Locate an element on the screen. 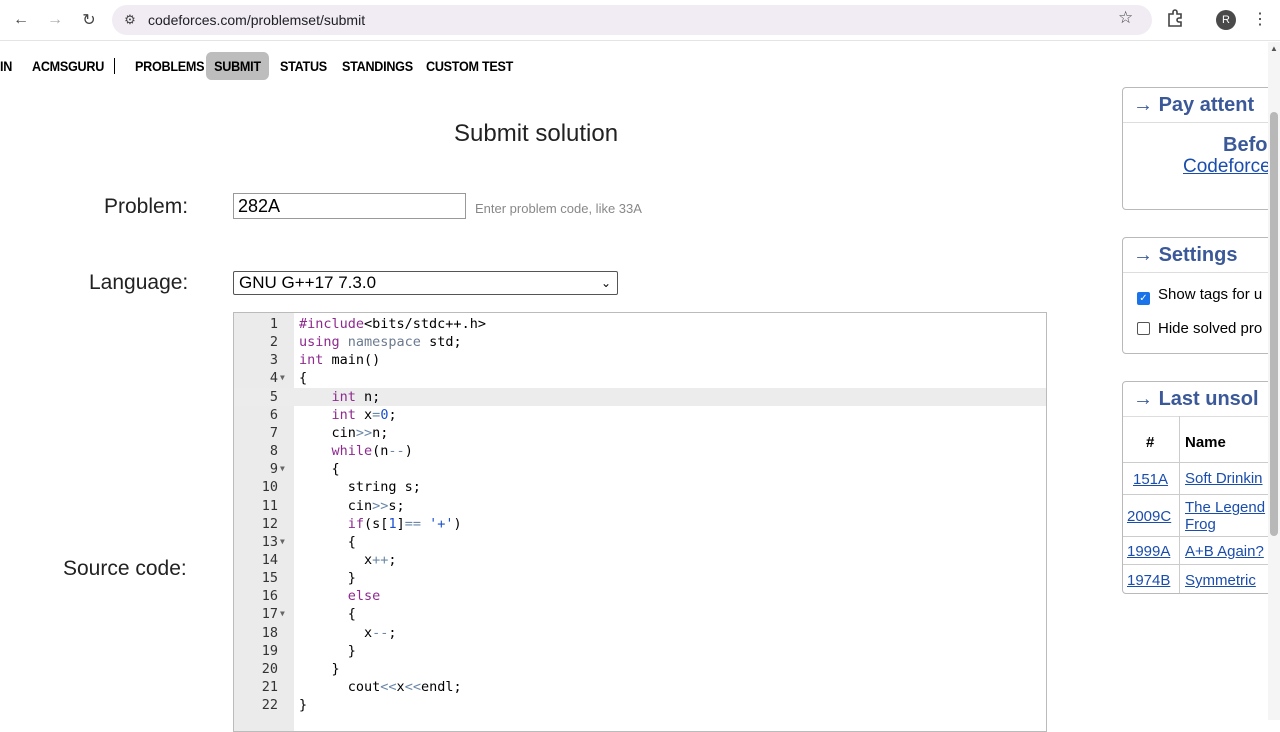 The image size is (1280, 732). problem-name-link: Frog is located at coordinates (1200, 524).